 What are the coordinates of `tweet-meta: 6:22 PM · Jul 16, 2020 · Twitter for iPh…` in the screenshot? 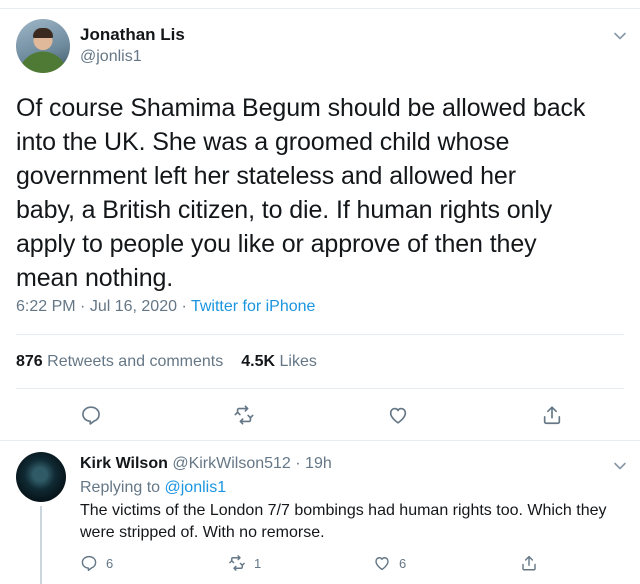 It's located at (165, 307).